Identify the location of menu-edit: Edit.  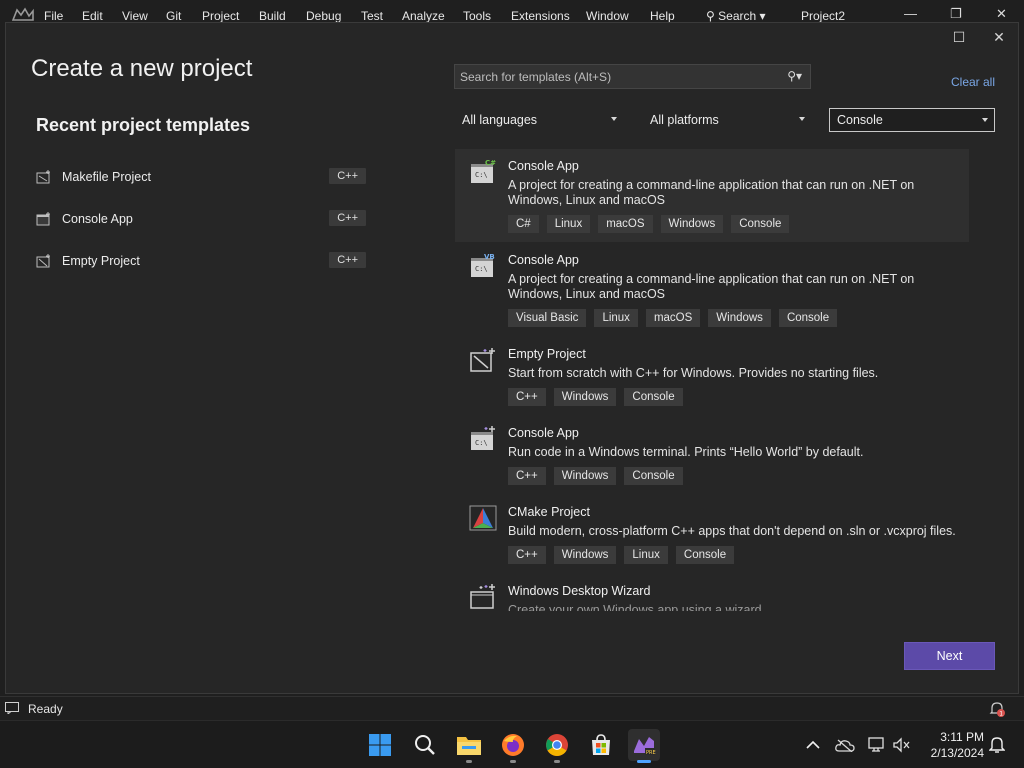
(92, 16).